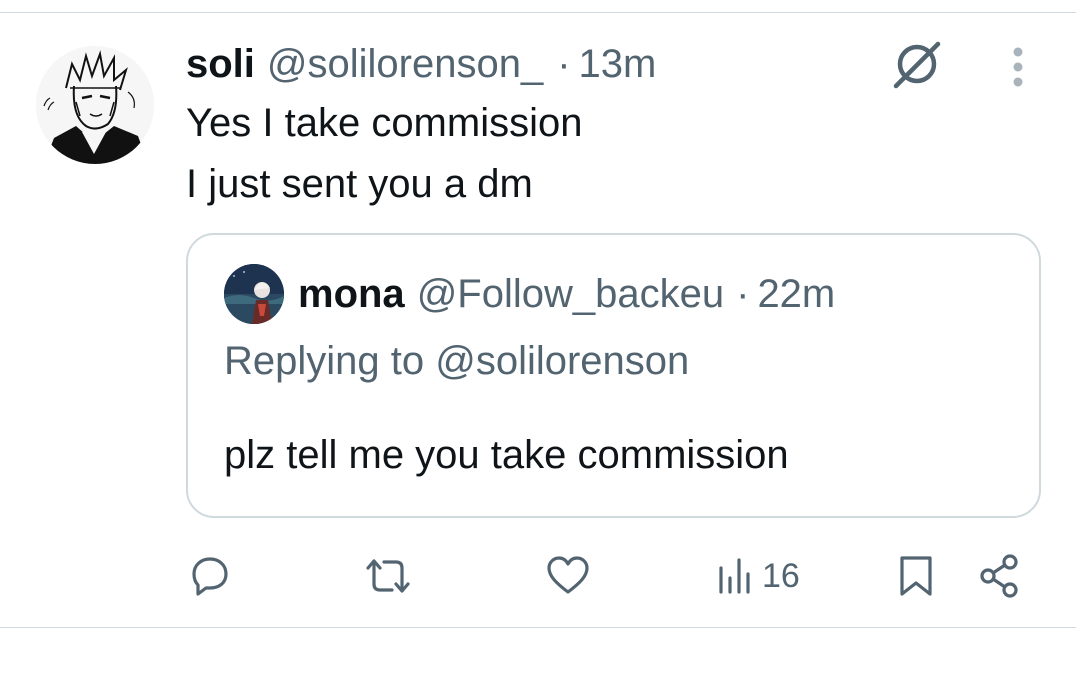 The image size is (1076, 682). Describe the element at coordinates (796, 294) in the screenshot. I see `quoted-tweet-time: 22m` at that location.